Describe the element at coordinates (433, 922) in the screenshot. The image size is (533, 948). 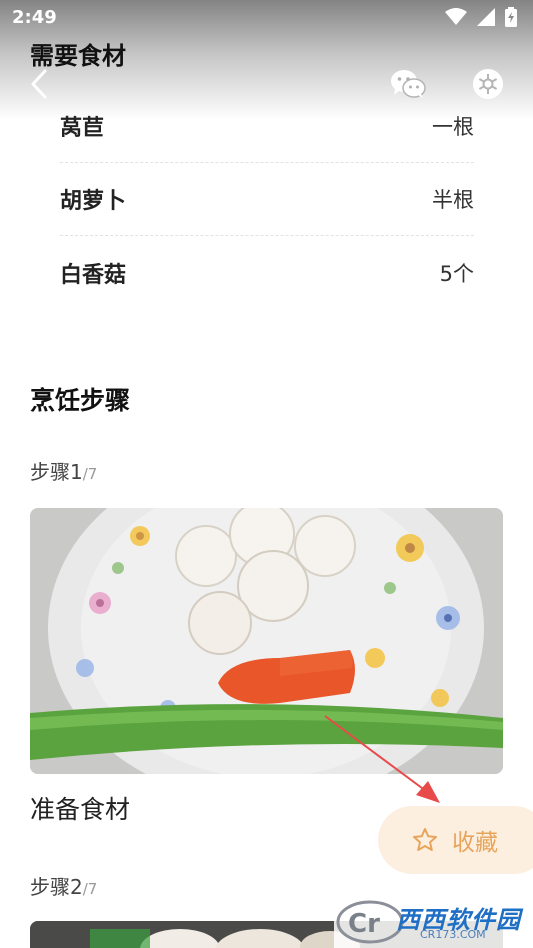
I see `watermark-logo: Cr 西西软件园 CR173.COM` at that location.